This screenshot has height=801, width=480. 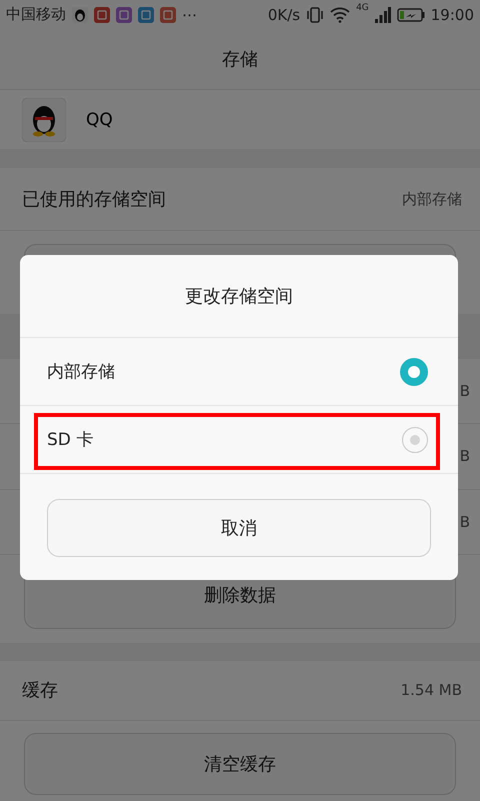 What do you see at coordinates (431, 690) in the screenshot?
I see `cache-value: 1.54 MB` at bounding box center [431, 690].